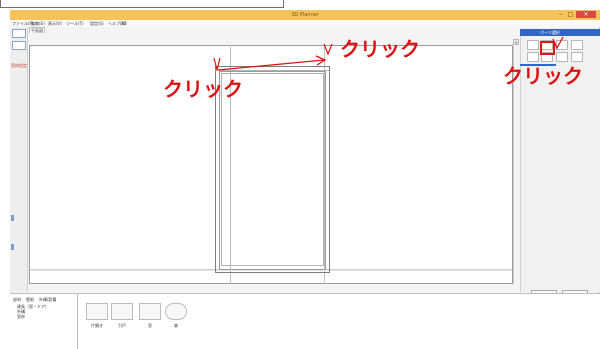 The image size is (610, 349). What do you see at coordinates (273, 57) in the screenshot?
I see `drag-arrow` at bounding box center [273, 57].